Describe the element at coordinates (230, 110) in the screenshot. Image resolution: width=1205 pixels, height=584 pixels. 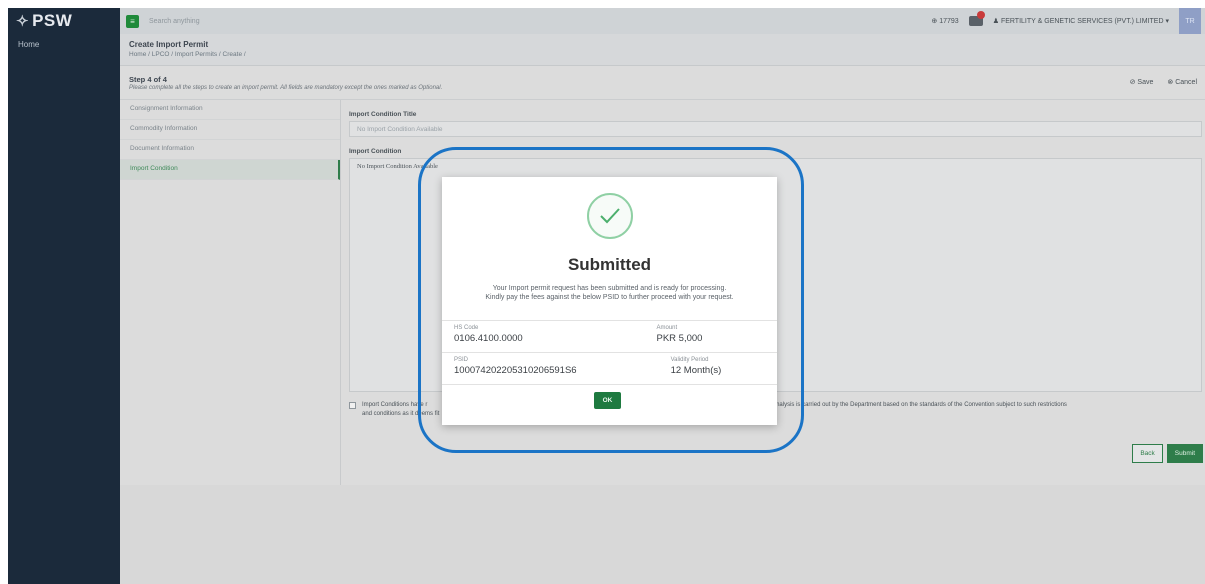
I see `step-item-consignment: Consignment Information` at that location.